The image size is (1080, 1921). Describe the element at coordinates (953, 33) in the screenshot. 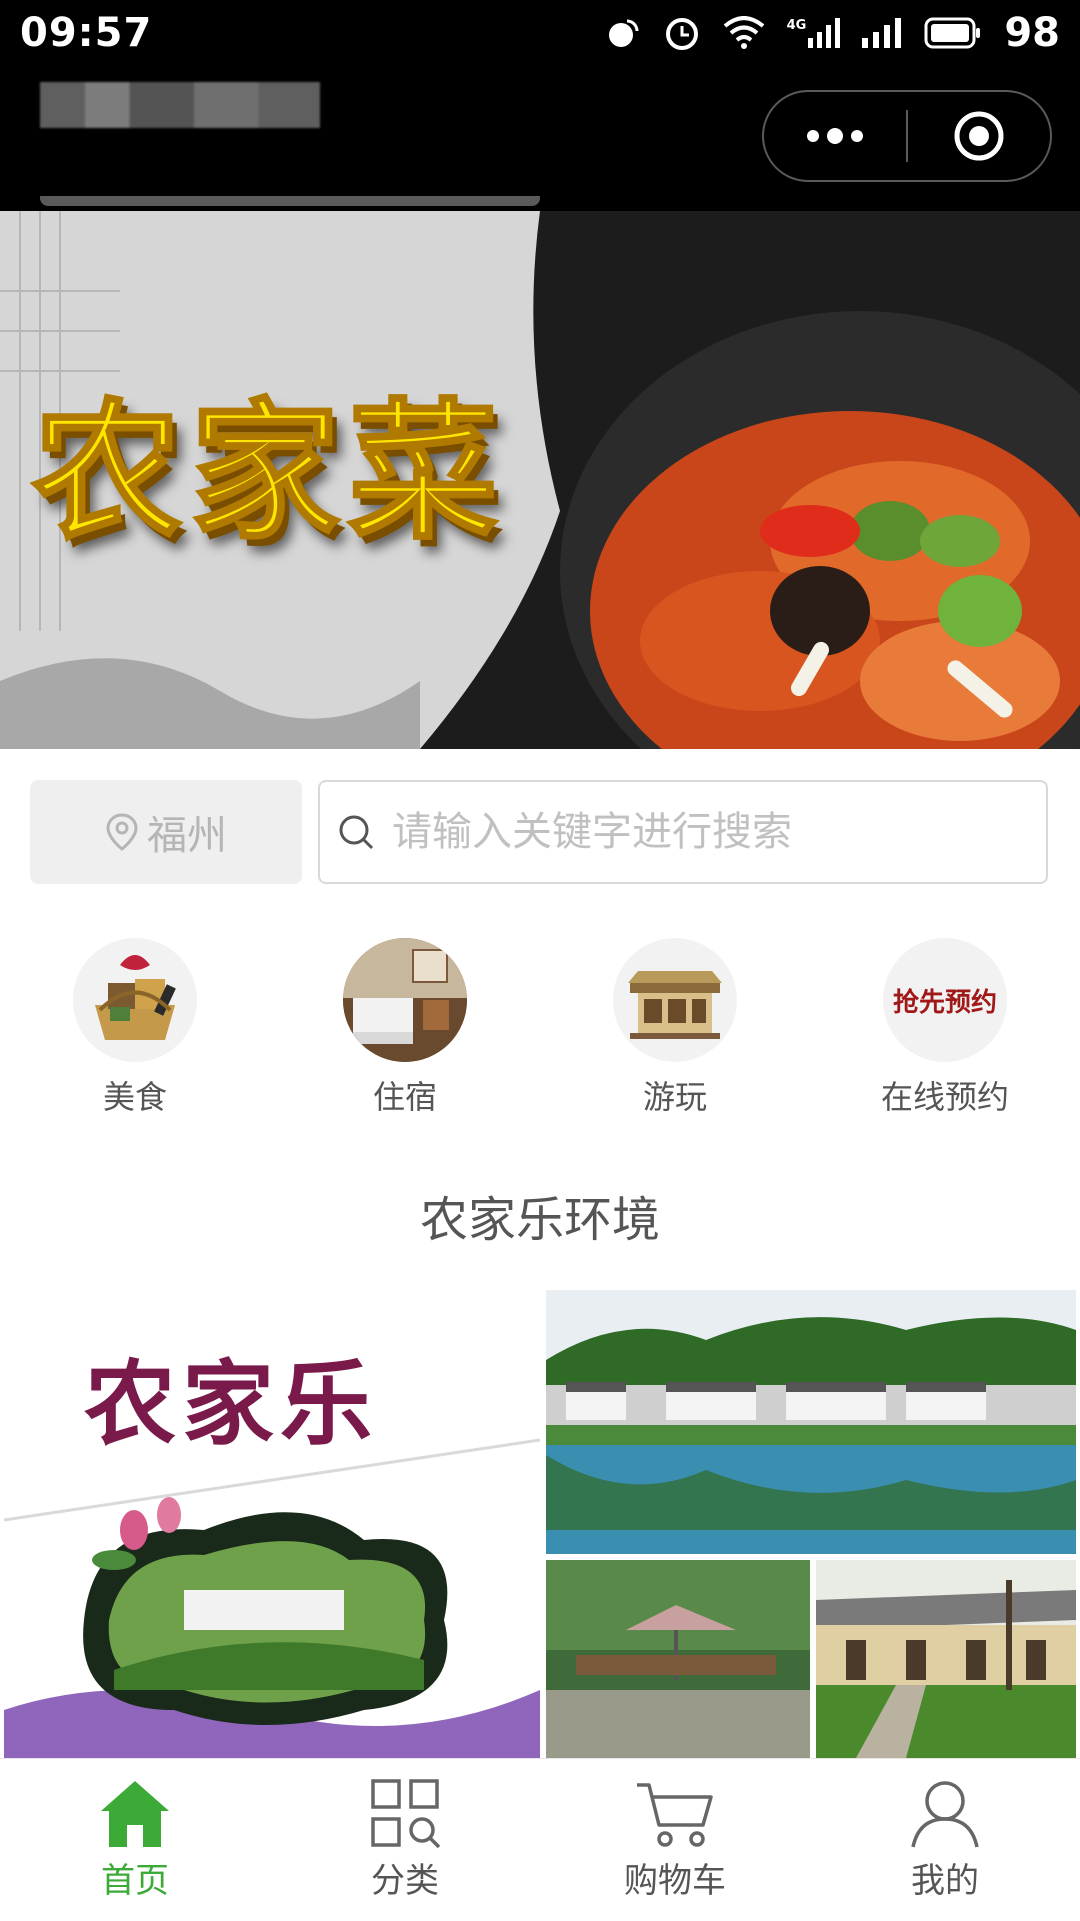

I see `battery-icon` at that location.